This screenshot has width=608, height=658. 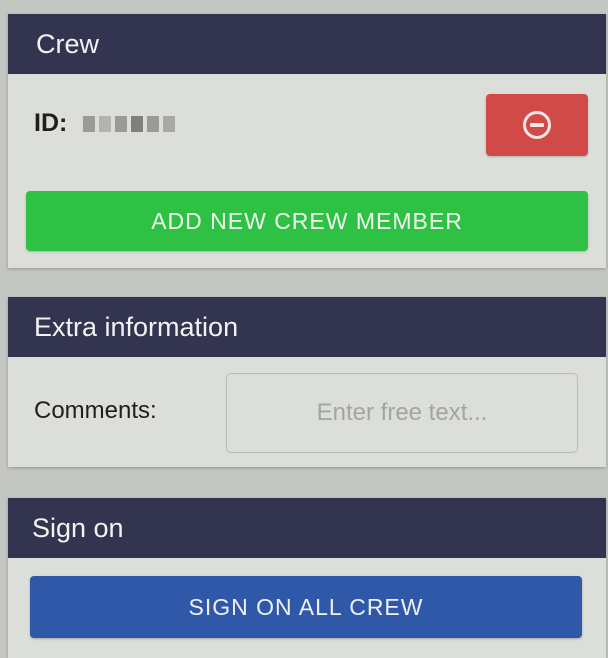 I want to click on crew-header-title: Crew, so click(x=68, y=43).